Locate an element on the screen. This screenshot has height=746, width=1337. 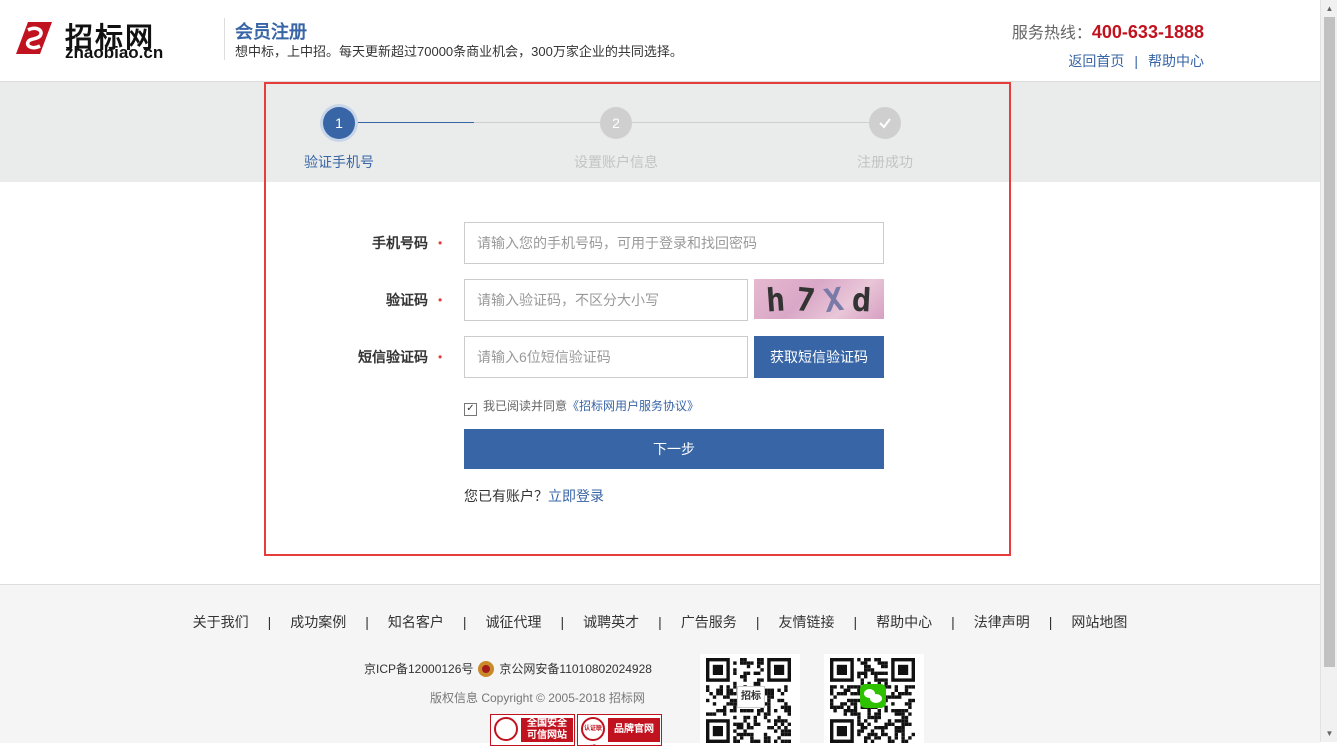
qr-center-logo: 招标 is located at coordinates (751, 697).